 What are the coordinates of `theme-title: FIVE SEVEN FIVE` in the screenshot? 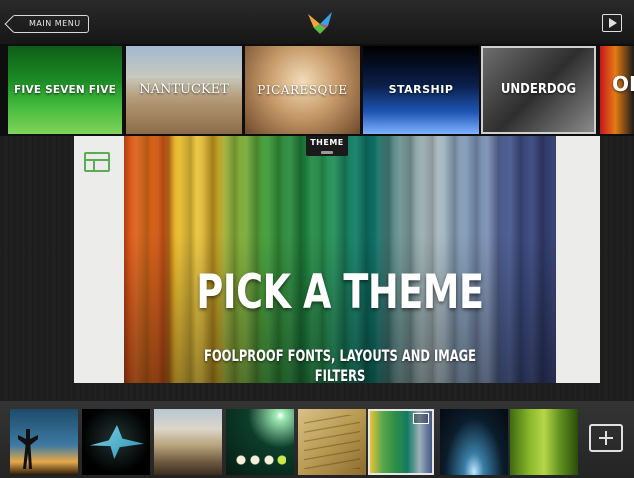 It's located at (65, 90).